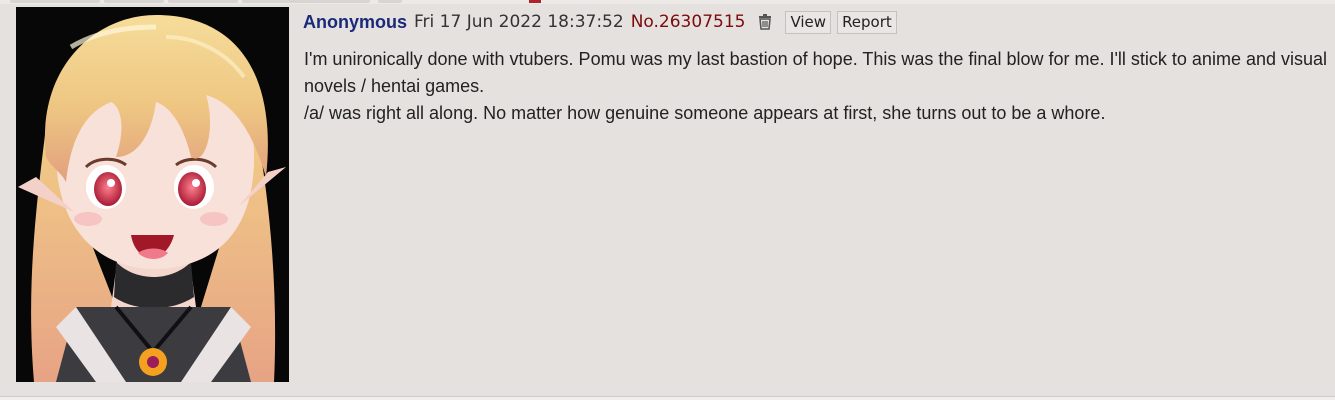 Image resolution: width=1335 pixels, height=400 pixels. Describe the element at coordinates (765, 22) in the screenshot. I see `trash-icon` at that location.